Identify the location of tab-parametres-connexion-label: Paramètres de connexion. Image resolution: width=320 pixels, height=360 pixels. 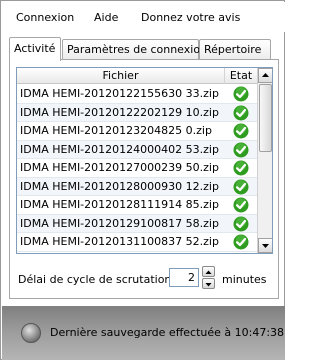
(137, 49).